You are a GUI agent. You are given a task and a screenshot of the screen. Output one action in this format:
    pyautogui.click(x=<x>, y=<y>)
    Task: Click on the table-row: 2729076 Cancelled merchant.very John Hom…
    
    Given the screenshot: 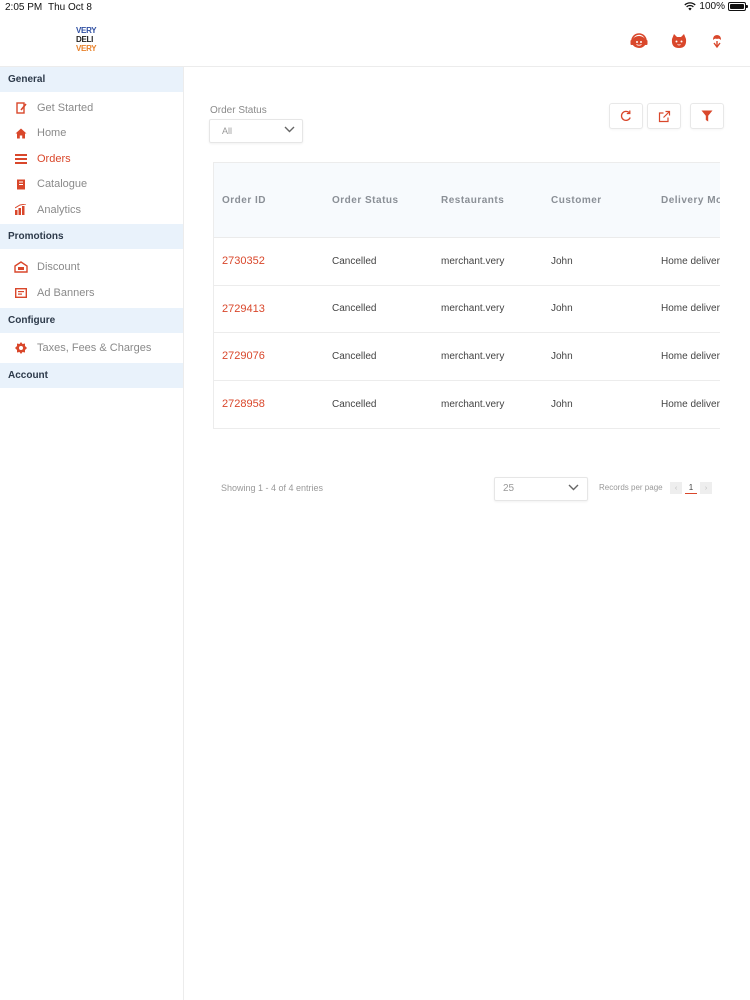 What is the action you would take?
    pyautogui.click(x=467, y=357)
    